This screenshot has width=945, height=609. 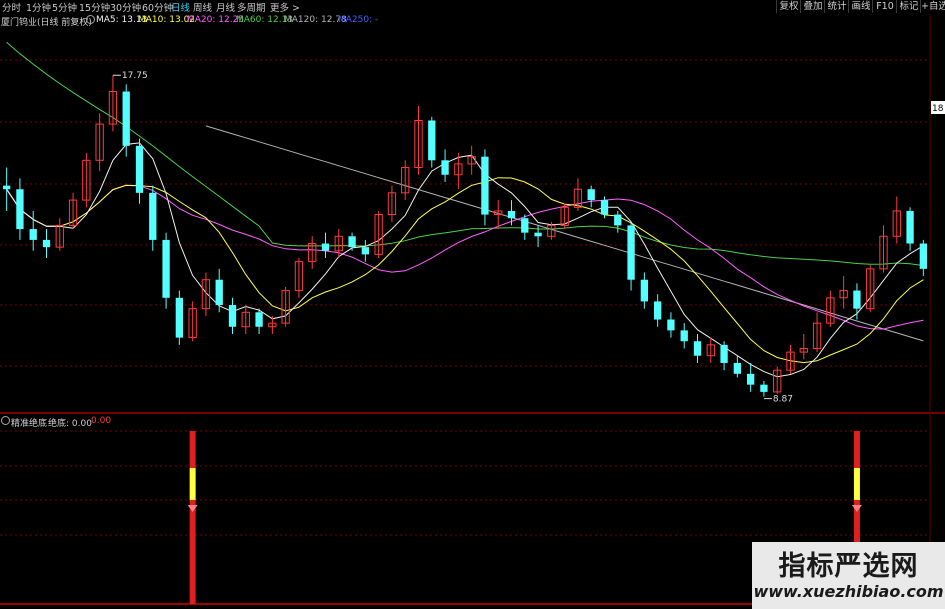 What do you see at coordinates (783, 400) in the screenshot?
I see `low-price-label: 8.87` at bounding box center [783, 400].